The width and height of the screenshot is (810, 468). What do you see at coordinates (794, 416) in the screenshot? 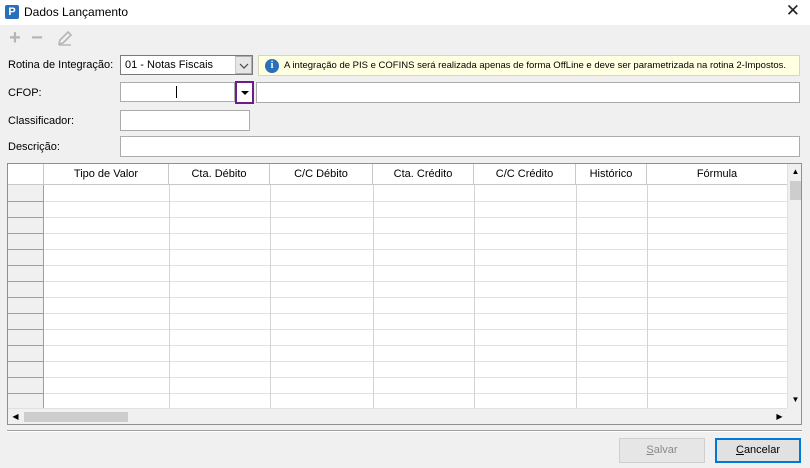
I see `scrollbar-corner` at bounding box center [794, 416].